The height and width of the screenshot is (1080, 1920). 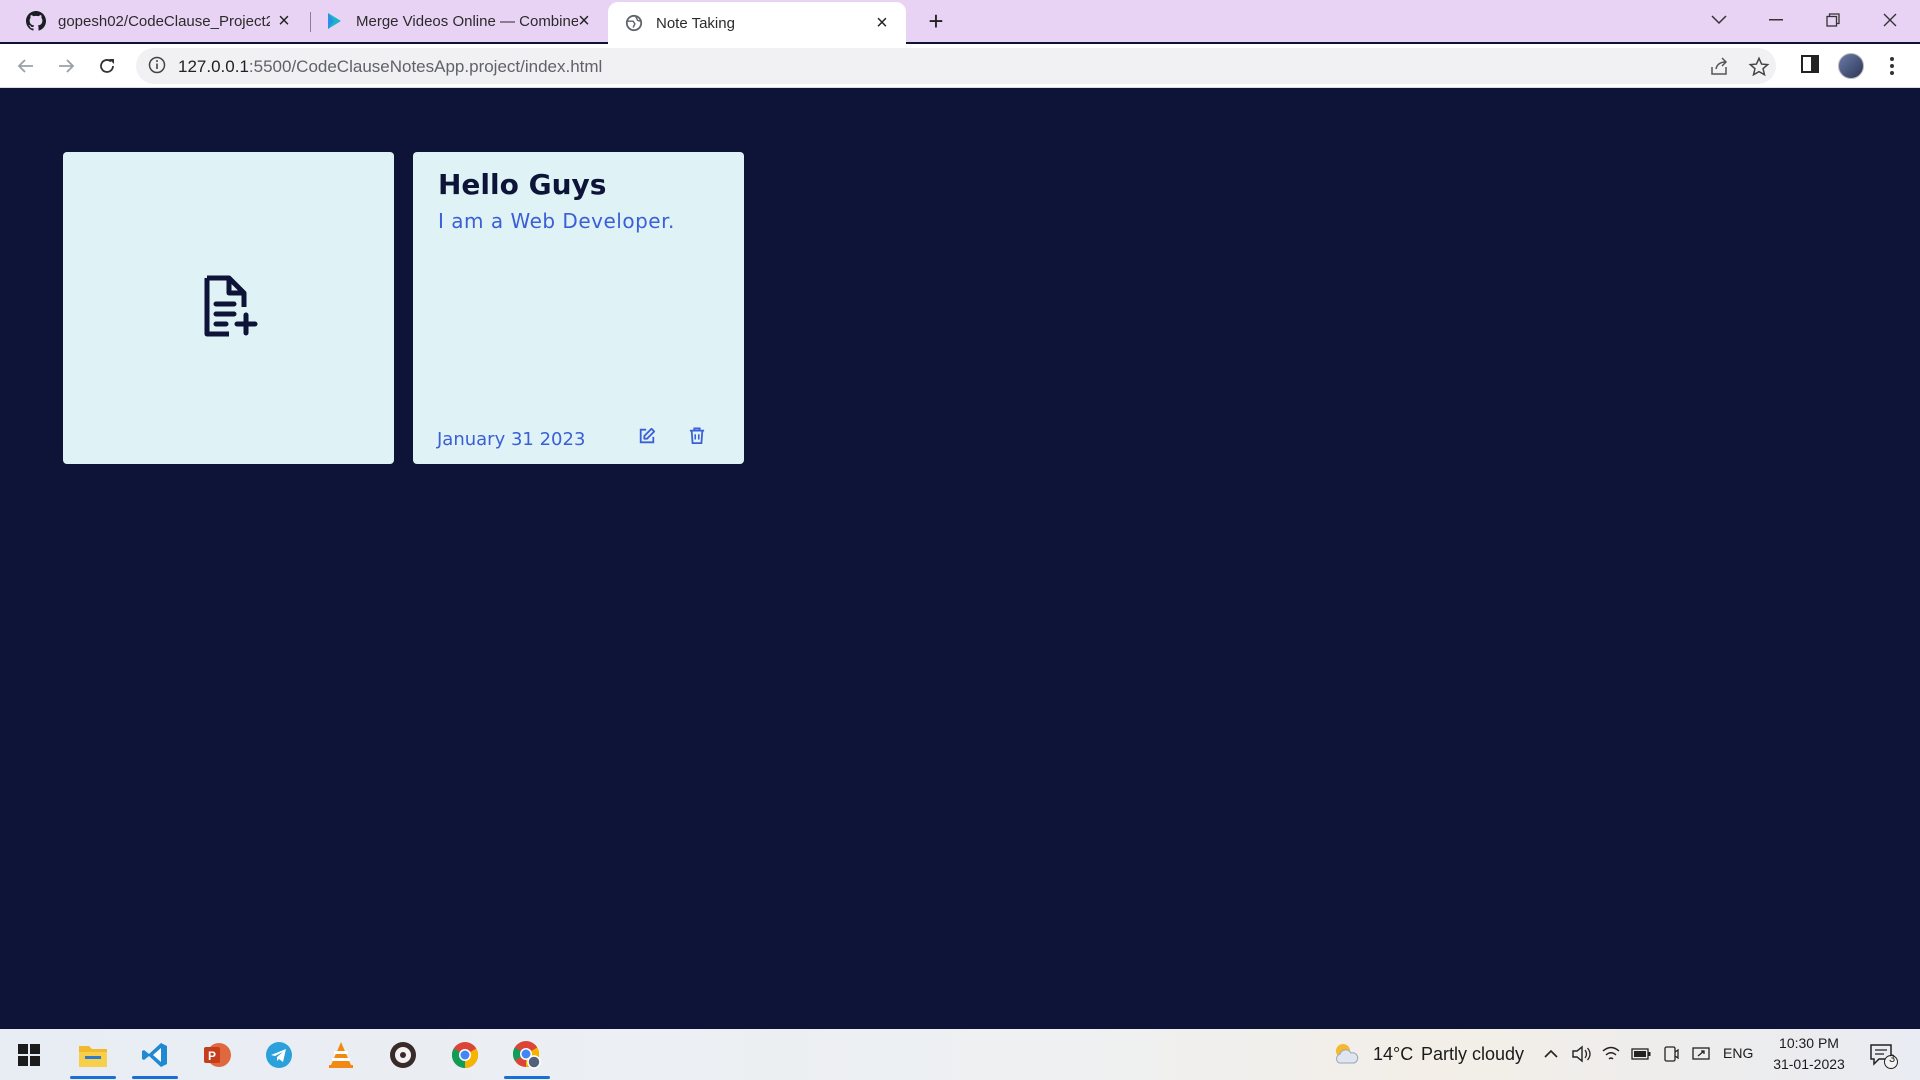 What do you see at coordinates (26, 66) in the screenshot?
I see `back-icon` at bounding box center [26, 66].